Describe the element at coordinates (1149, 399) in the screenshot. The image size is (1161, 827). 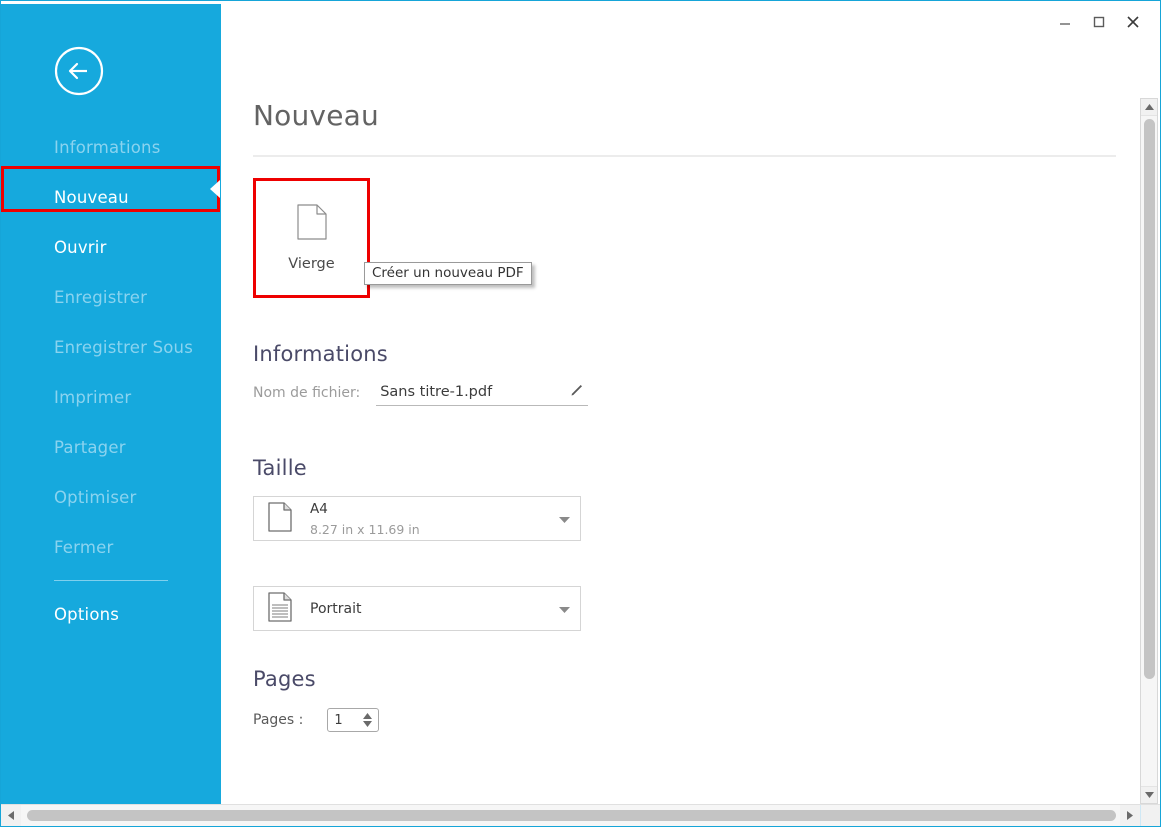
I see `vertical-scrollbar-thumb` at that location.